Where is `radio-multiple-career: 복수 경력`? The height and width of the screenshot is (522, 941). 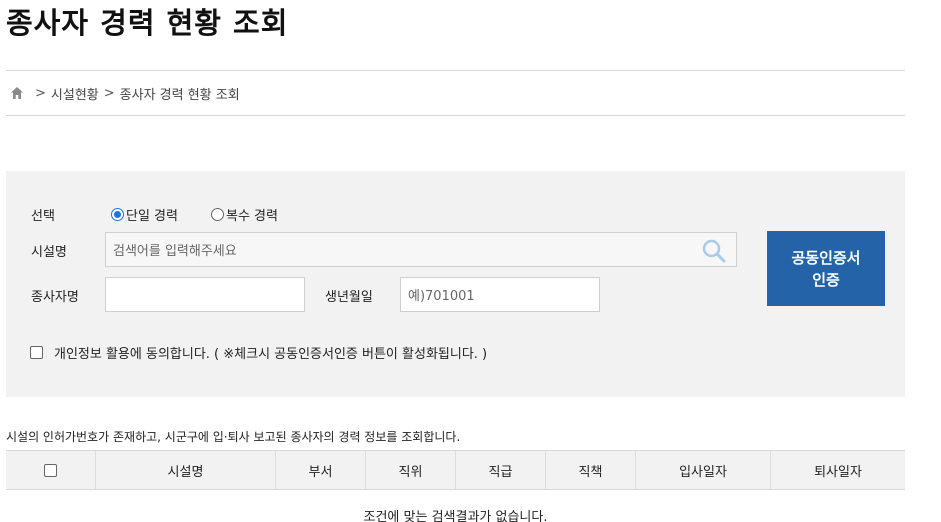
radio-multiple-career: 복수 경력 is located at coordinates (244, 214).